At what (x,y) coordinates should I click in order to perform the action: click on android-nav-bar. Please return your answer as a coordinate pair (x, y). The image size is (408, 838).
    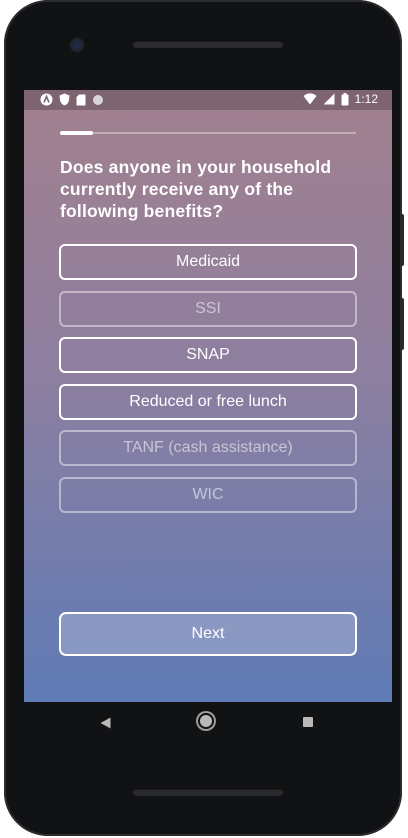
    Looking at the image, I should click on (208, 723).